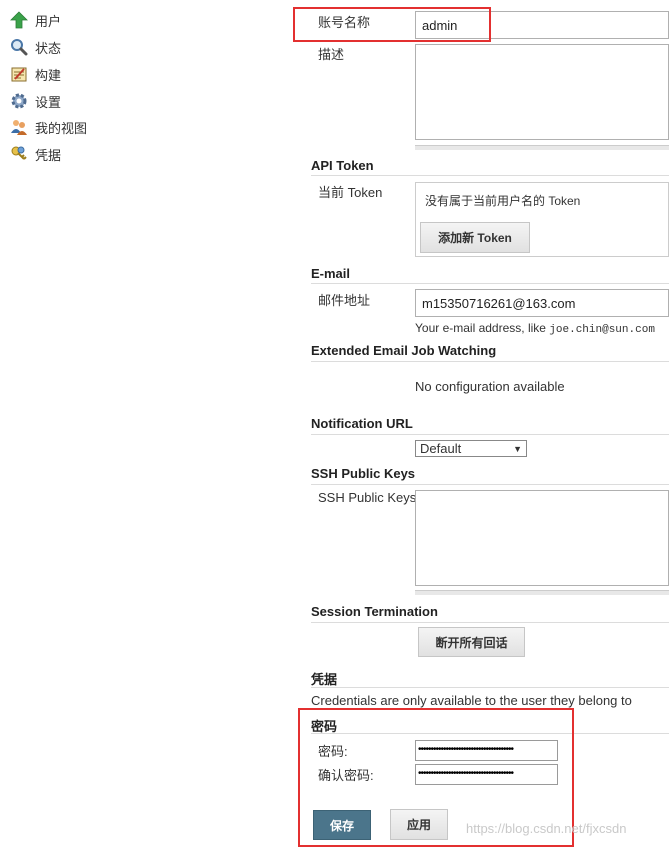 Image resolution: width=669 pixels, height=847 pixels. What do you see at coordinates (19, 74) in the screenshot?
I see `notepad-icon` at bounding box center [19, 74].